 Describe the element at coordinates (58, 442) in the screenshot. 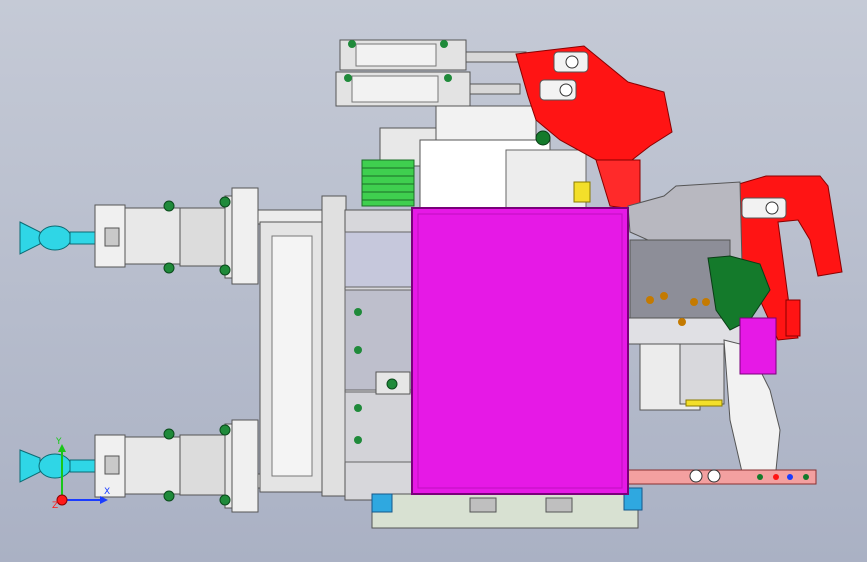

I see `triad-y-label: Y` at that location.